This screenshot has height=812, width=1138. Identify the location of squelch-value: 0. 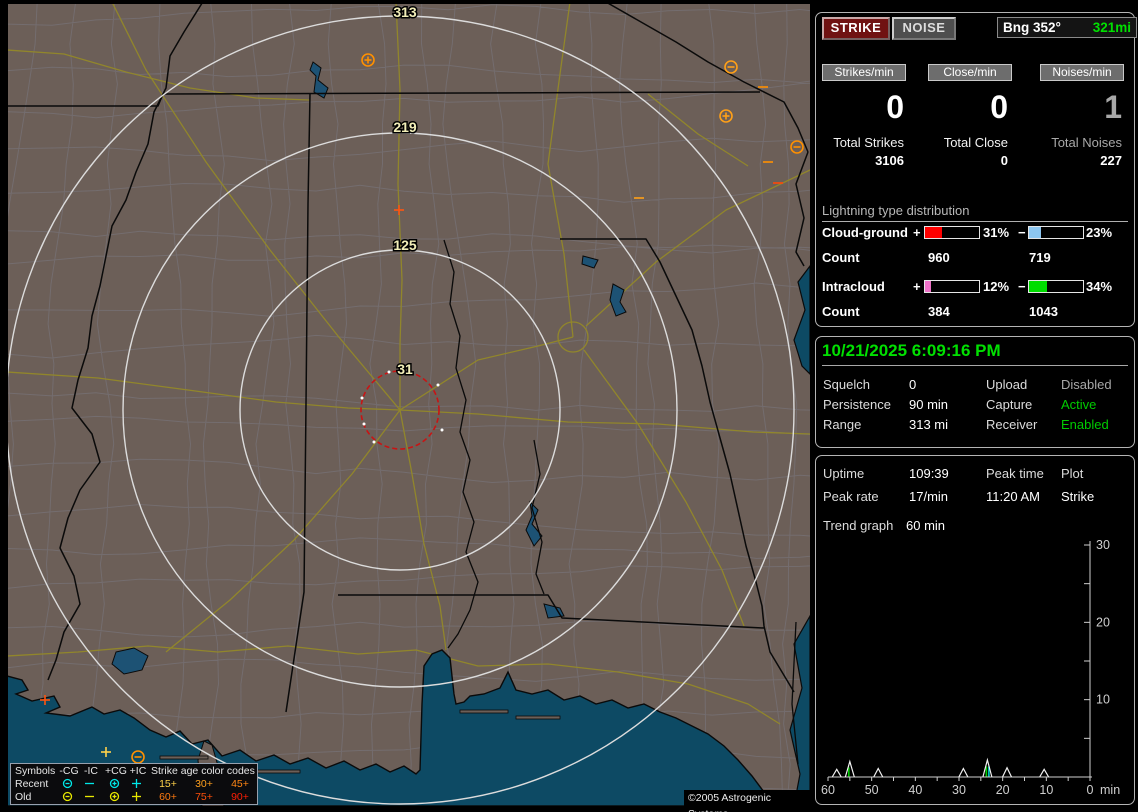
(913, 384).